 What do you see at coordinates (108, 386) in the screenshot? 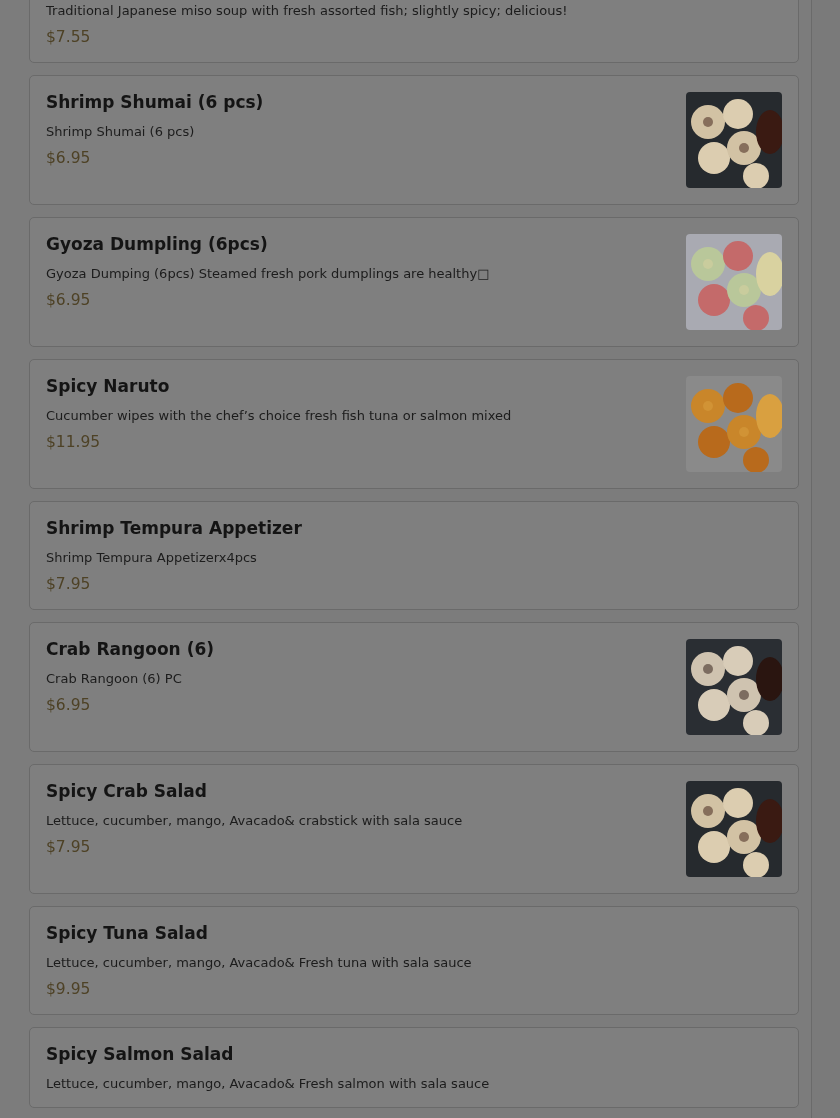
I see `item-title: Spicy Naruto` at bounding box center [108, 386].